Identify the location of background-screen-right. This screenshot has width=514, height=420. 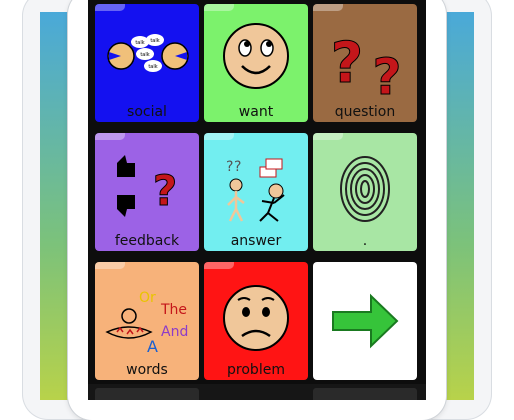
(459, 206).